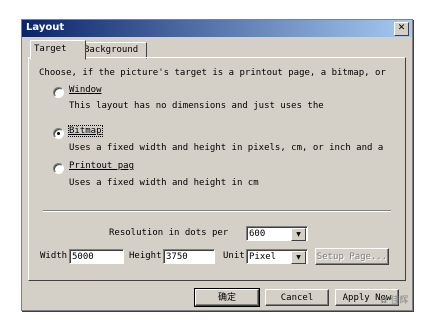 This screenshot has width=439, height=328. Describe the element at coordinates (177, 257) in the screenshot. I see `height-value: 3750` at that location.